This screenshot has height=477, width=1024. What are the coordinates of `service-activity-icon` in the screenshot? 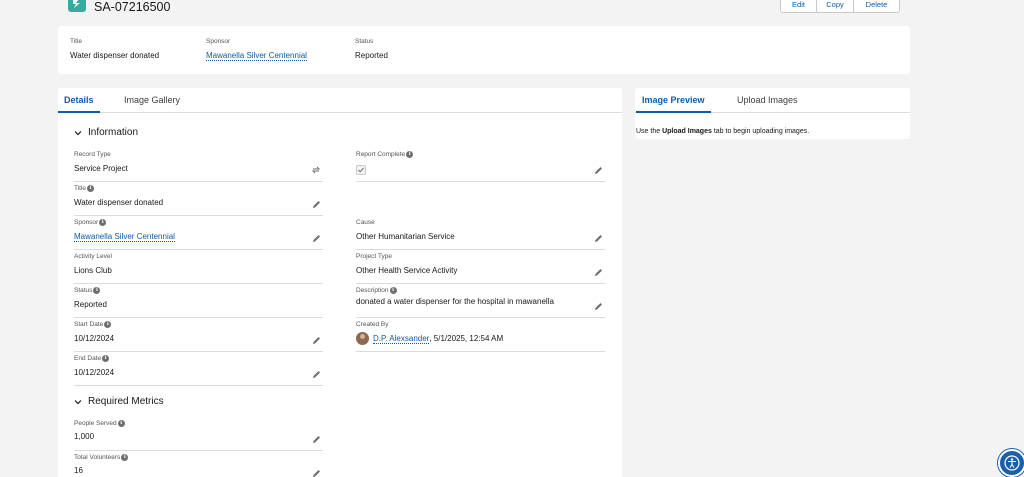 It's located at (77, 6).